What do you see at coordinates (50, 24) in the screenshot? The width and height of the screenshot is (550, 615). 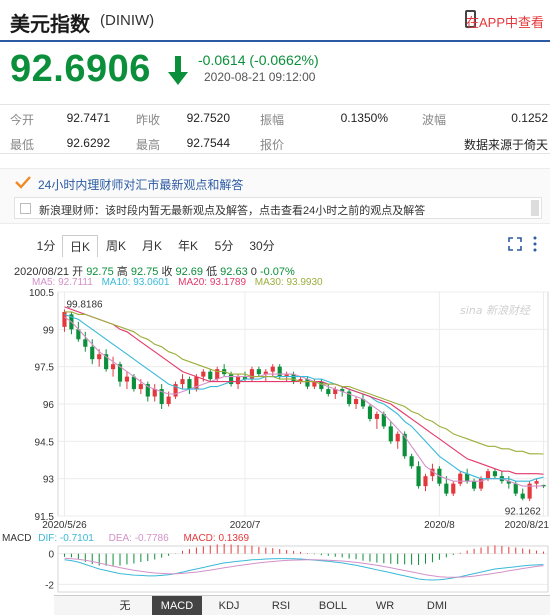 I see `page-title: 美元指数` at bounding box center [50, 24].